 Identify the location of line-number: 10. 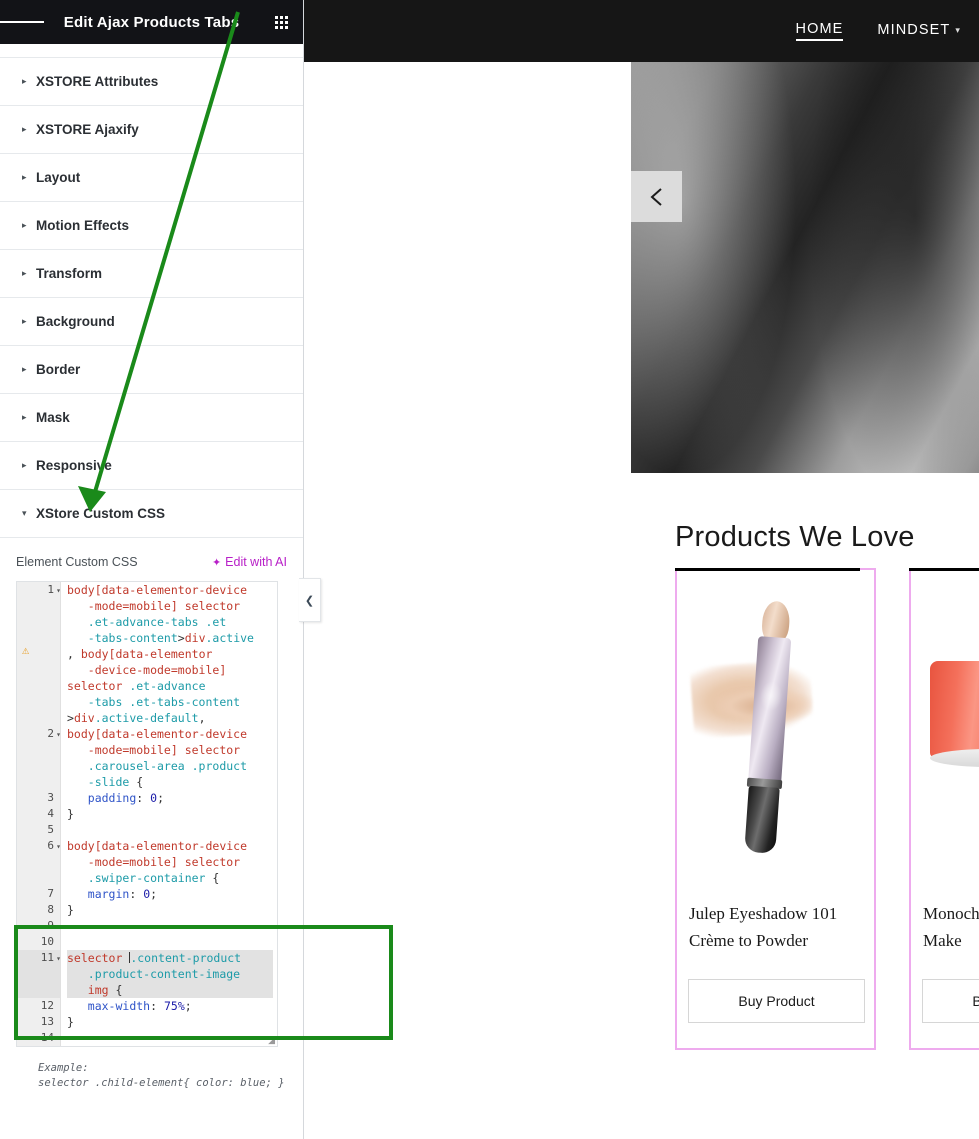
(47, 941).